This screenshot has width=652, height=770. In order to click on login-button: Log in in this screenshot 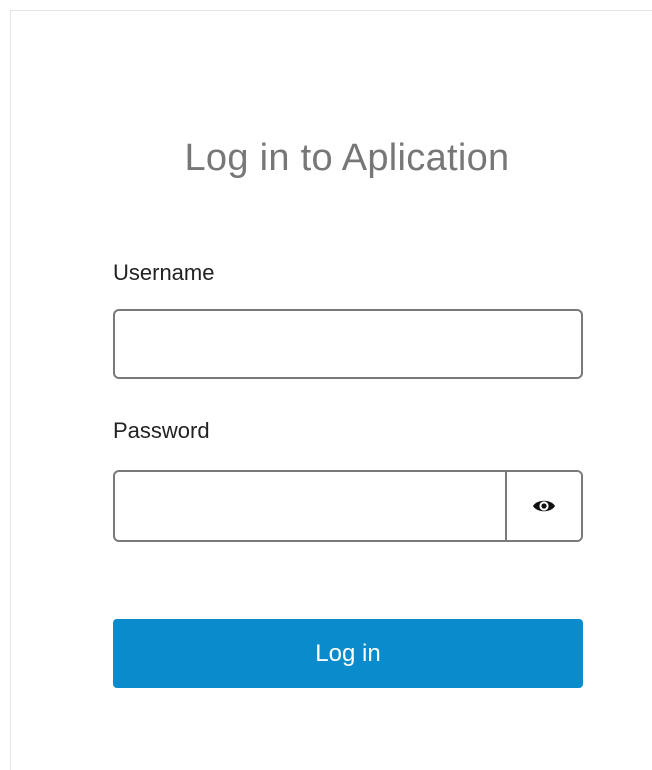, I will do `click(348, 653)`.